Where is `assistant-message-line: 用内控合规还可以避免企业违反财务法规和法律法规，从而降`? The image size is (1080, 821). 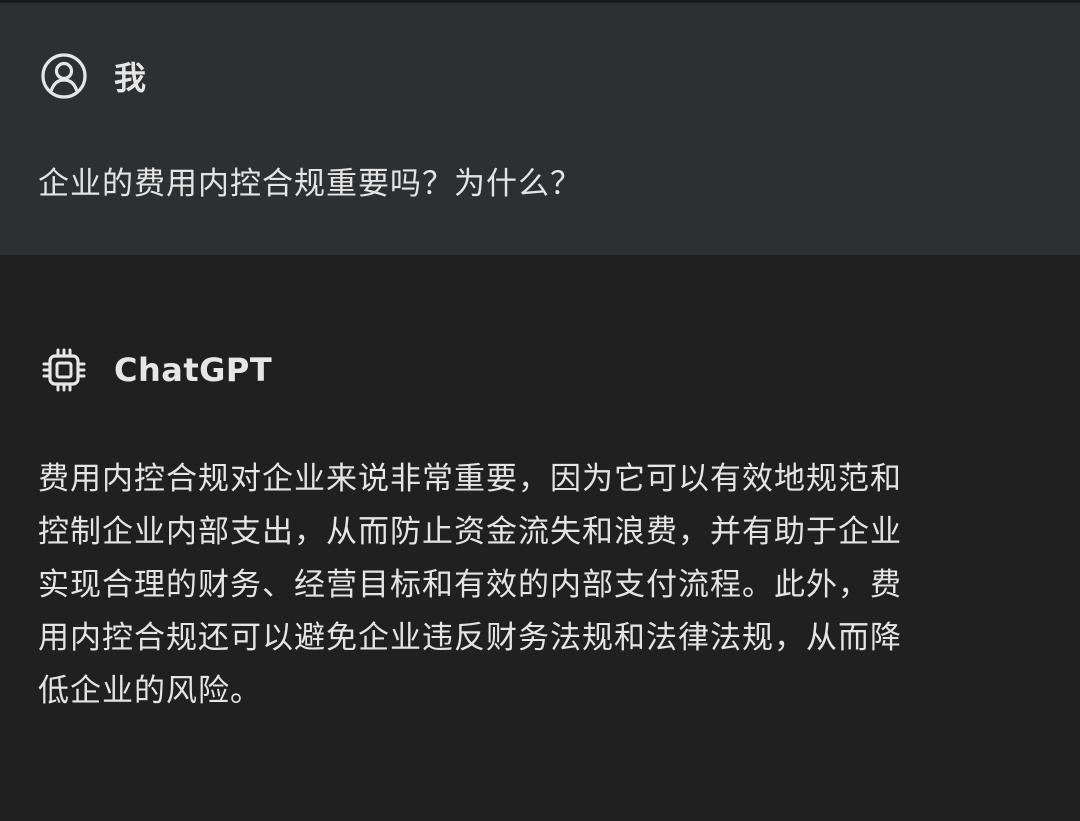 assistant-message-line: 用内控合规还可以避免企业违反财务法规和法律法规，从而降 is located at coordinates (470, 638).